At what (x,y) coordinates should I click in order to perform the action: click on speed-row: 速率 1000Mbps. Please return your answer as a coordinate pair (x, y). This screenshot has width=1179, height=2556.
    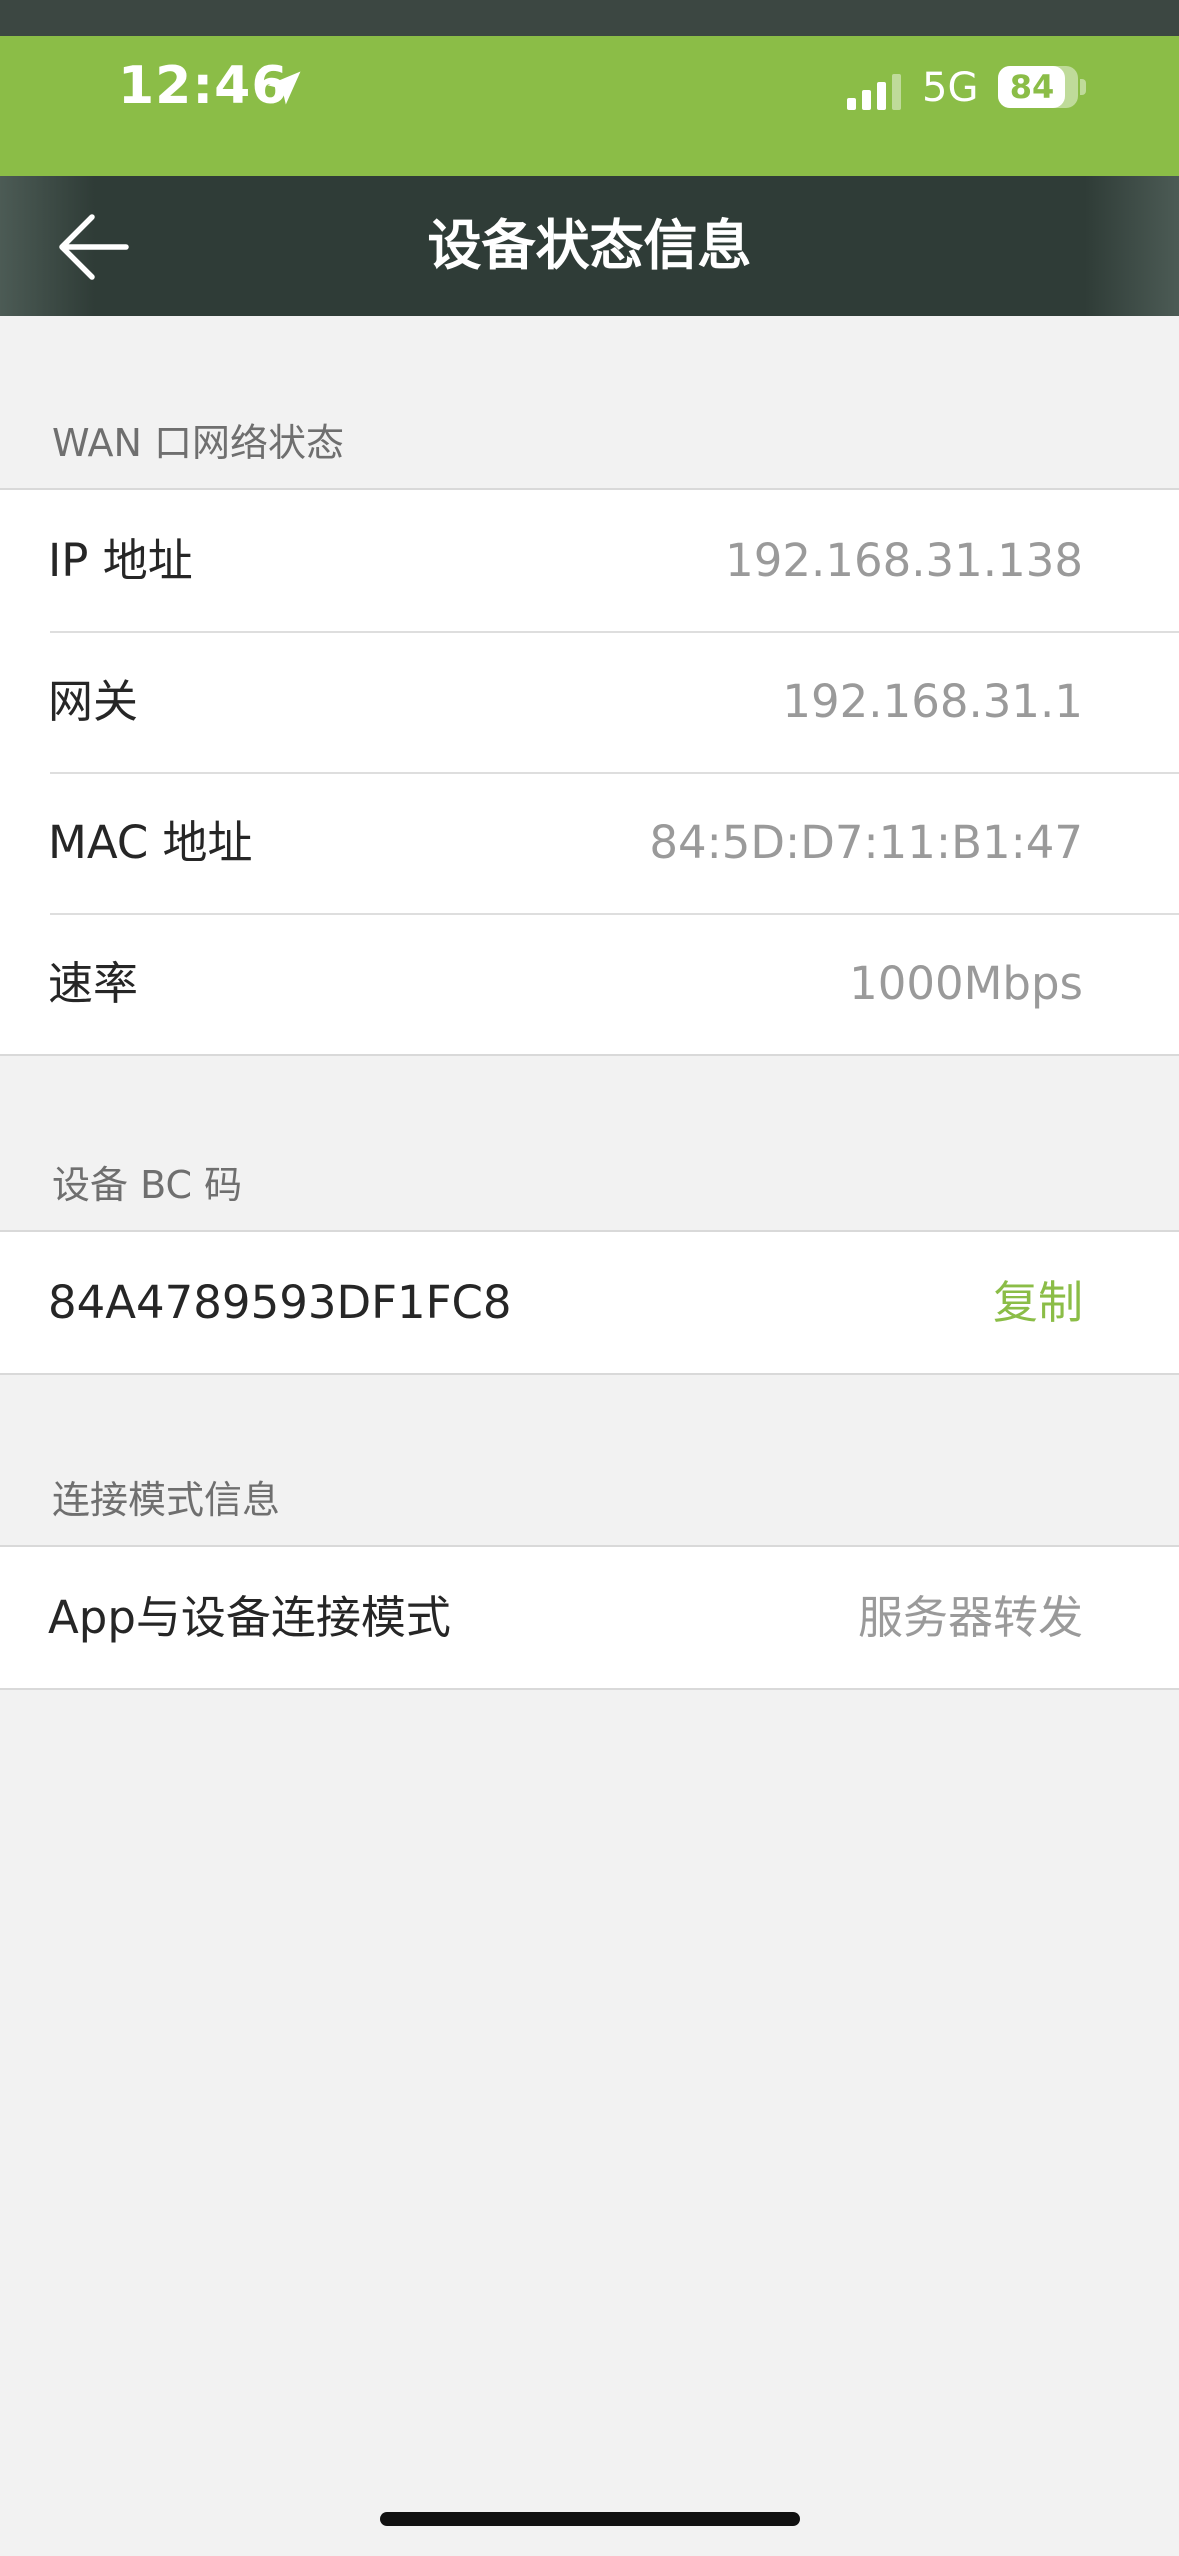
    Looking at the image, I should click on (589, 983).